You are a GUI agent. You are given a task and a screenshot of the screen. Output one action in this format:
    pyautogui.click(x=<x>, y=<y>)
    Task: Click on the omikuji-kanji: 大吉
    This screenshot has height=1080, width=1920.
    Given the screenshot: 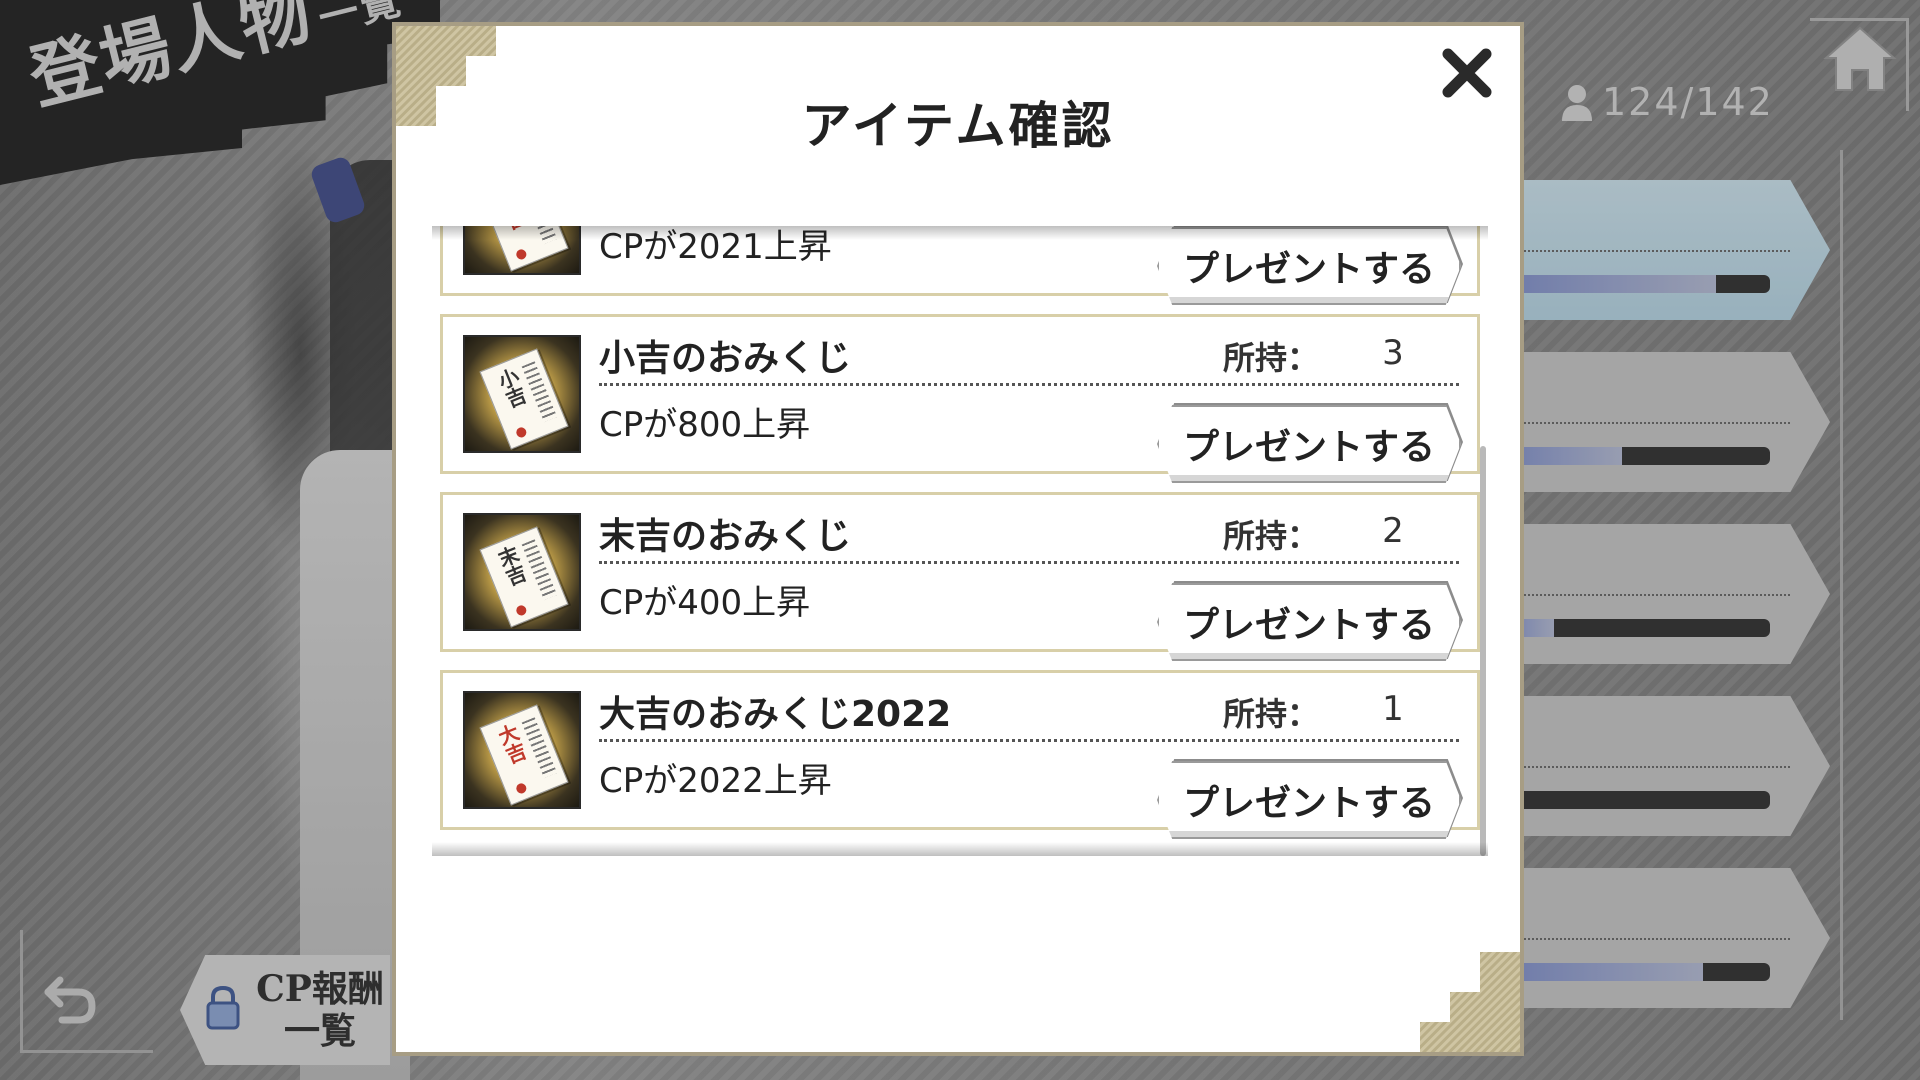 What is the action you would take?
    pyautogui.click(x=511, y=230)
    